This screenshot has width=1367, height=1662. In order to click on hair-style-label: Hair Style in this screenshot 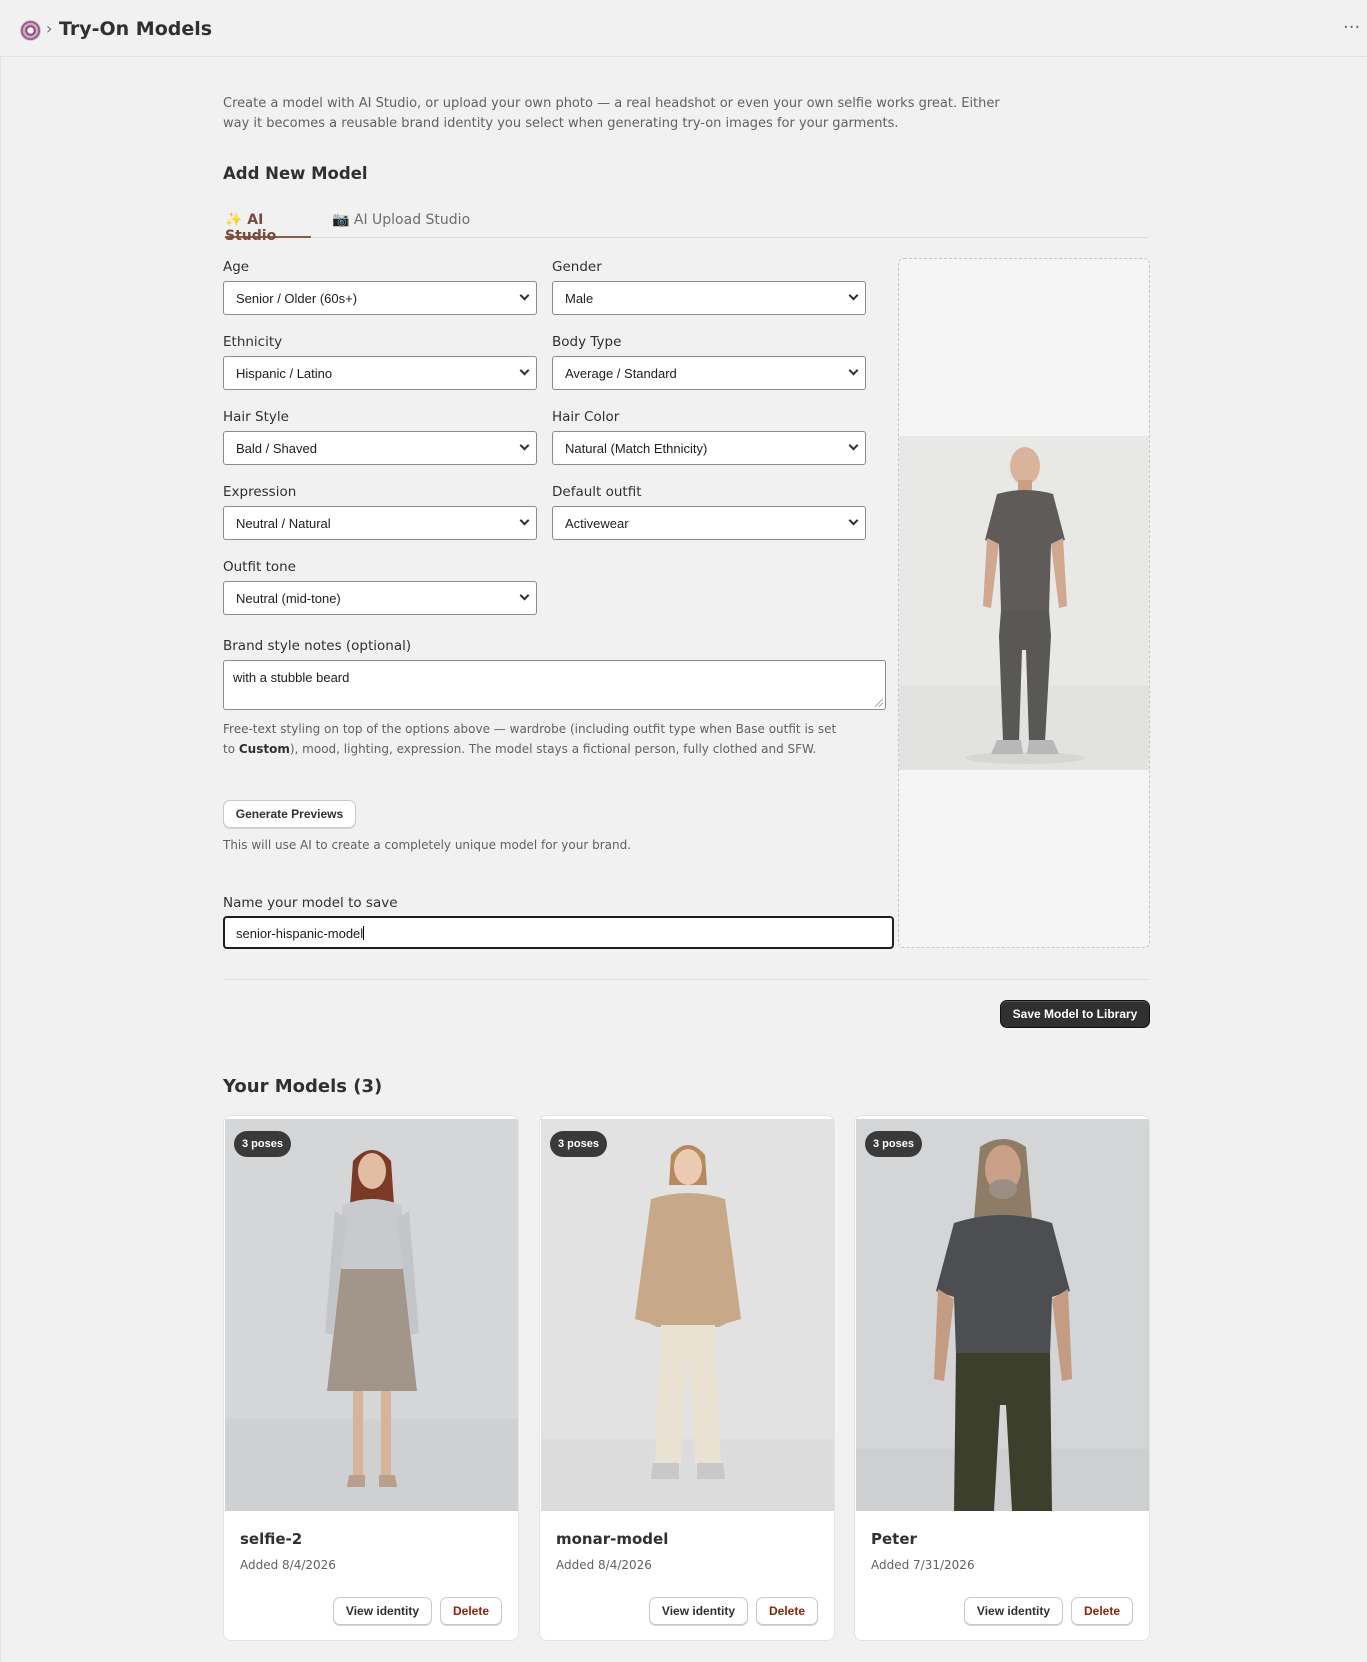, I will do `click(256, 417)`.